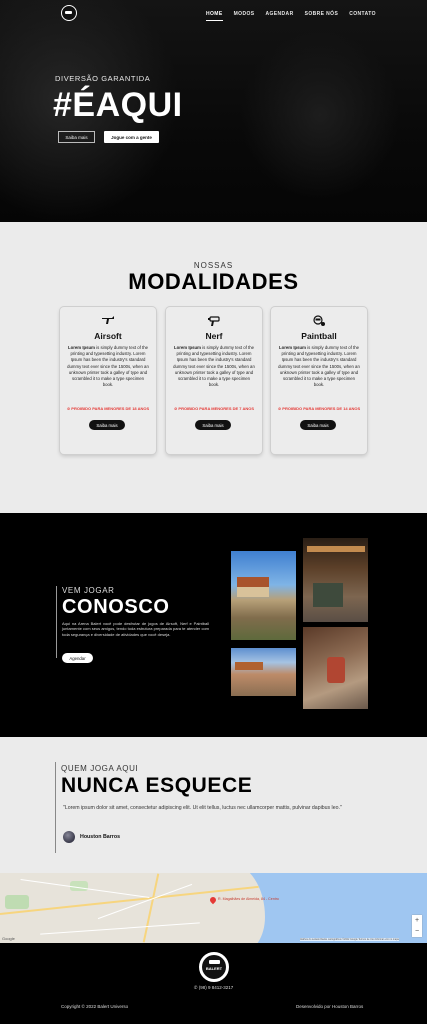  Describe the element at coordinates (100, 768) in the screenshot. I see `testimonial-kicker: QUEM JOGA AQUI` at that location.